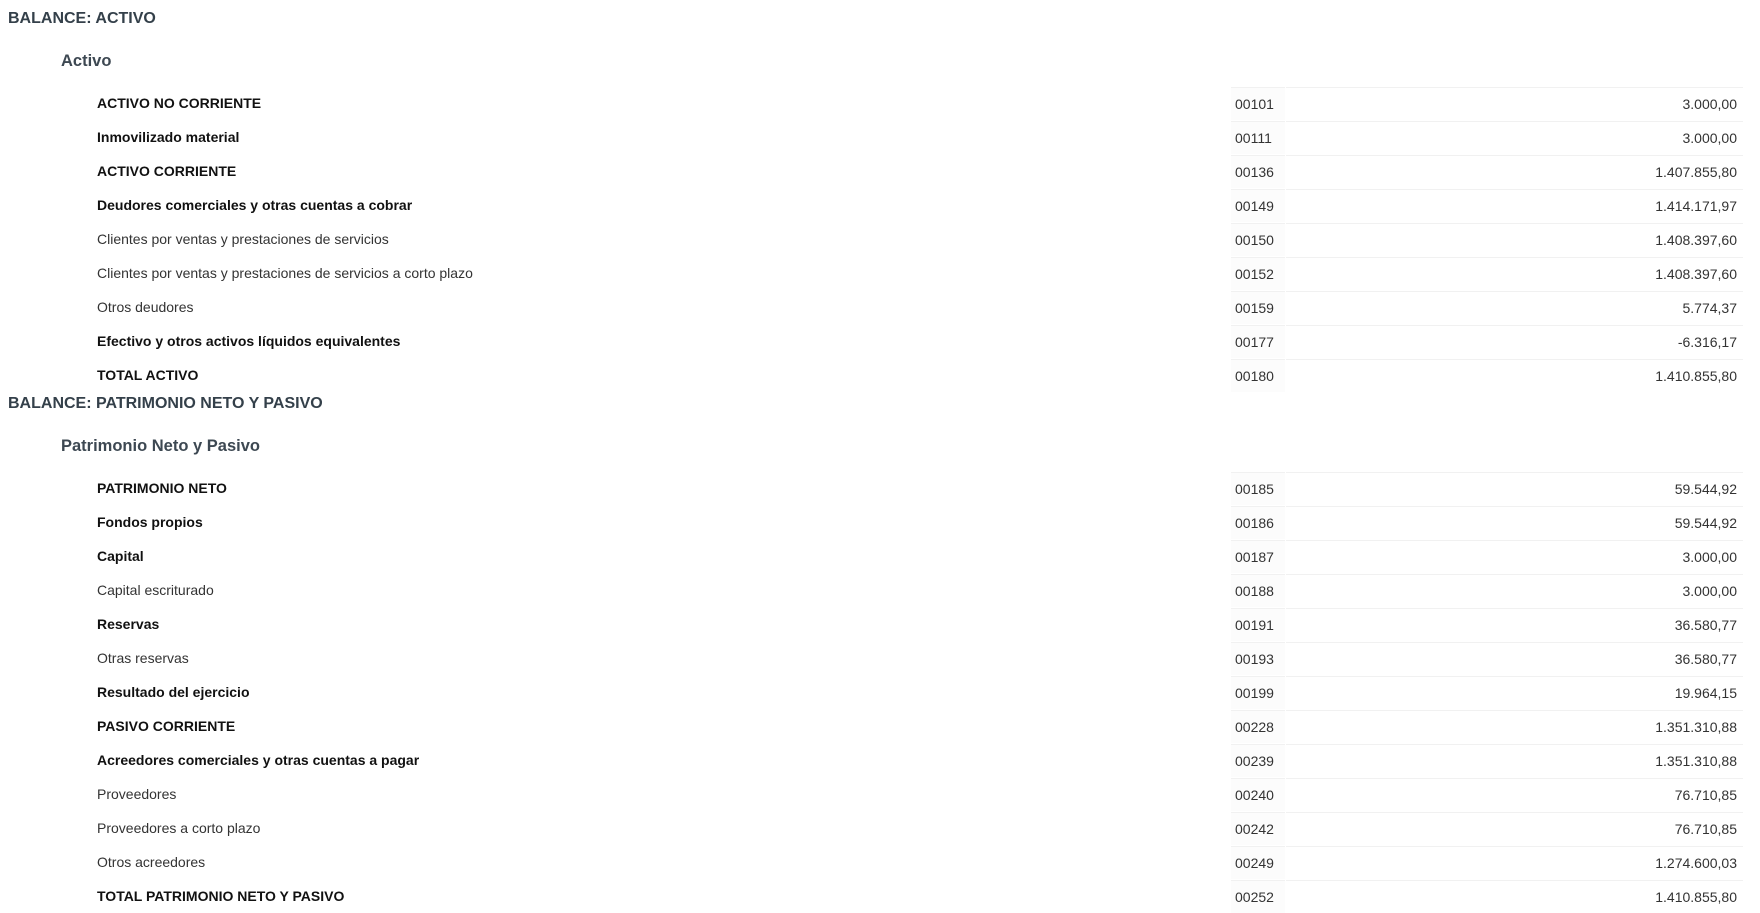  Describe the element at coordinates (145, 307) in the screenshot. I see `row-label: Otros deudores` at that location.